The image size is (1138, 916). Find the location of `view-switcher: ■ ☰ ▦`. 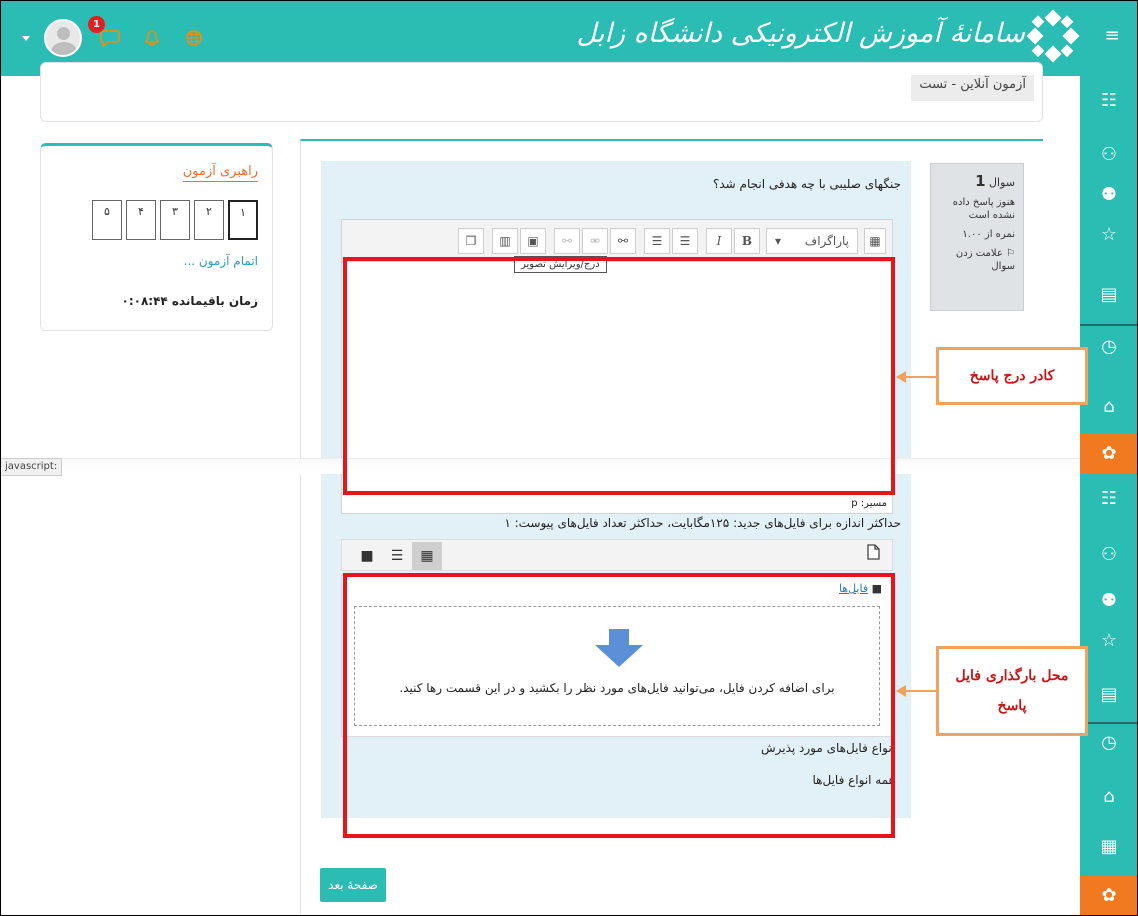

view-switcher: ■ ☰ ▦ is located at coordinates (397, 556).